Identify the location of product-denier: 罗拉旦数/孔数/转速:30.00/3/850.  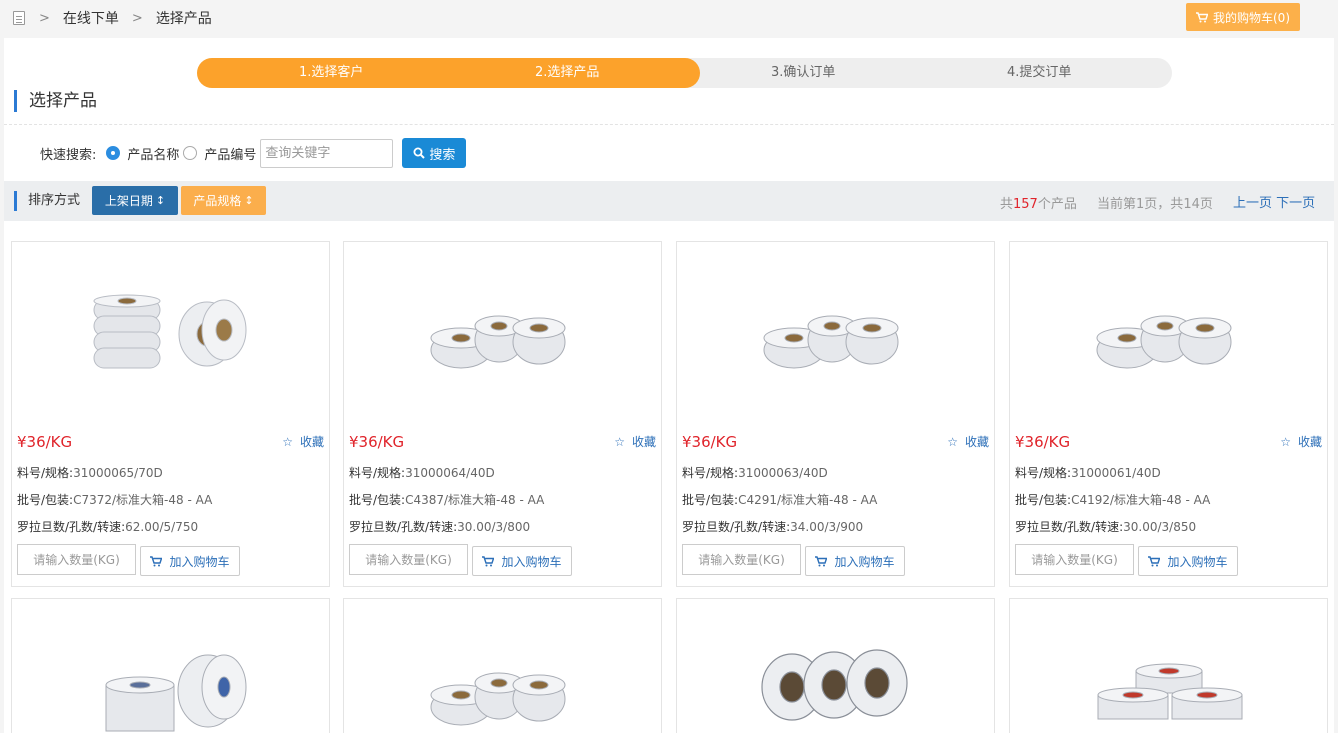
(1105, 526).